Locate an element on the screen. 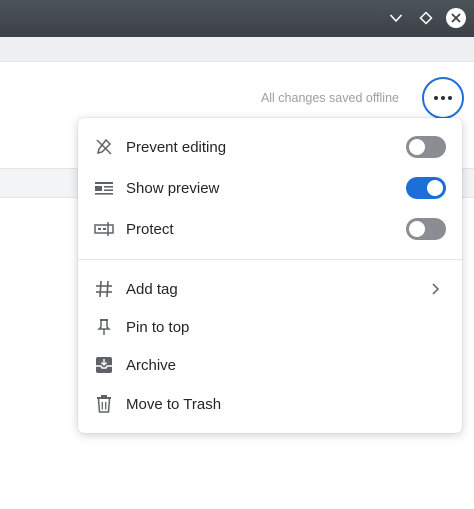  chevron-right-icon is located at coordinates (436, 289).